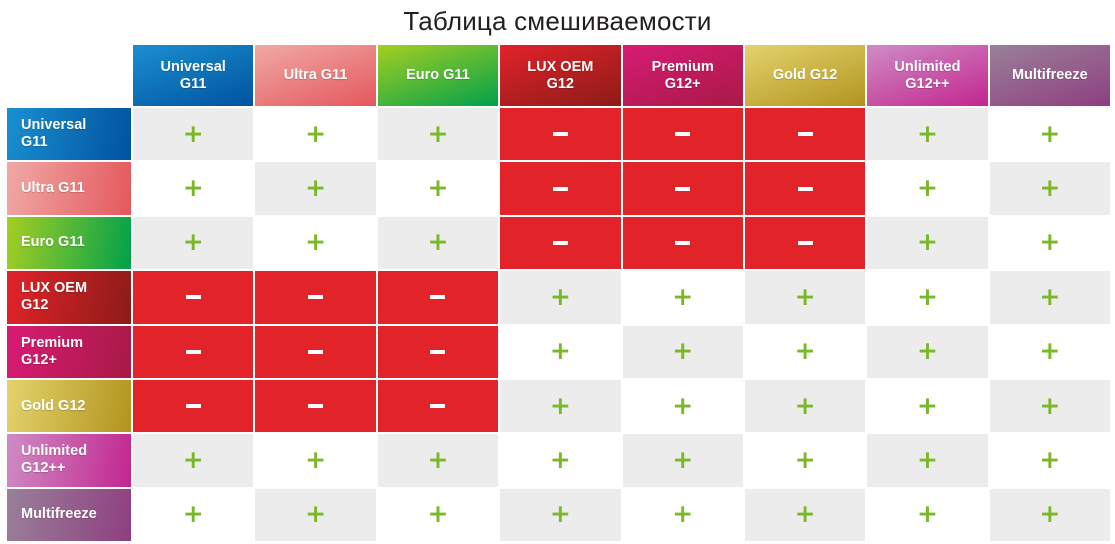 This screenshot has height=544, width=1115. Describe the element at coordinates (69, 406) in the screenshot. I see `row-header-gold-g12: Gold G12` at that location.